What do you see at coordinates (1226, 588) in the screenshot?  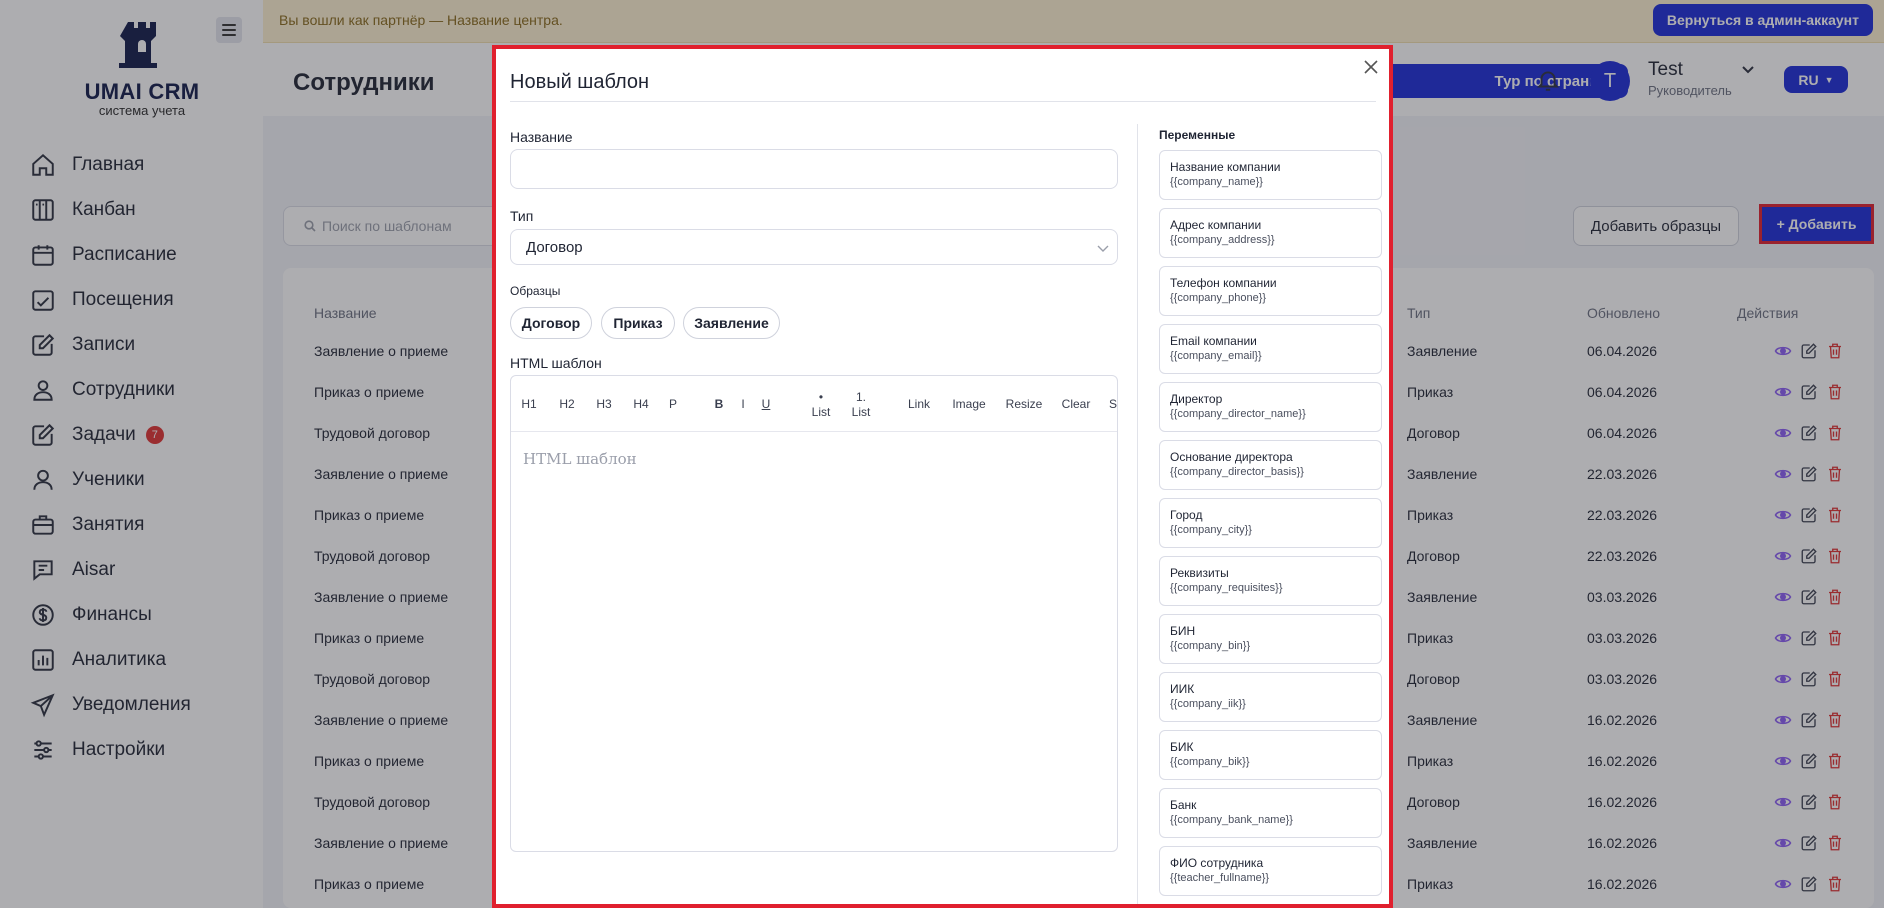 I see `variable-code: {{company_requisites}}` at bounding box center [1226, 588].